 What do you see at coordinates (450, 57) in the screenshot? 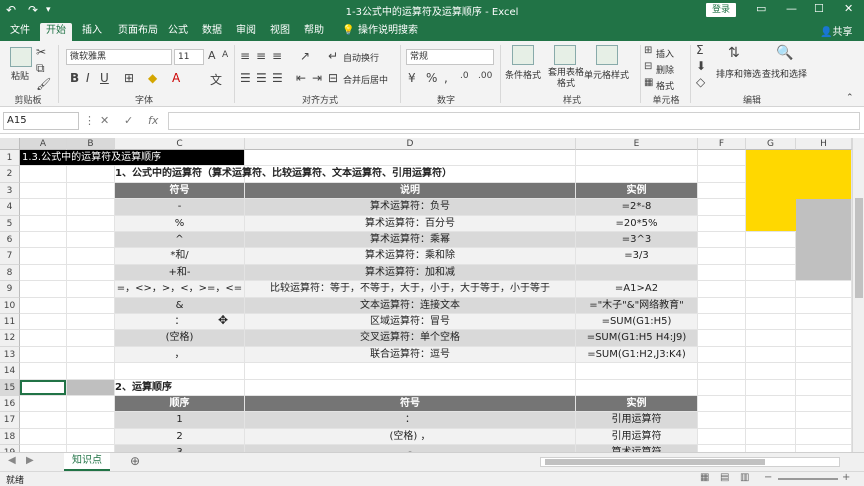
I see `number-format-select: 常规` at bounding box center [450, 57].